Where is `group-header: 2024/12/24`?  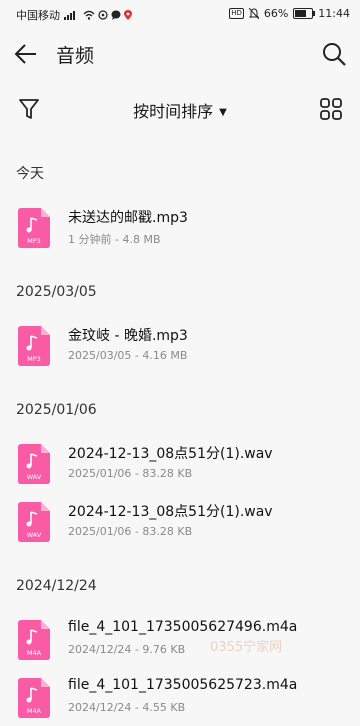 group-header: 2024/12/24 is located at coordinates (56, 586).